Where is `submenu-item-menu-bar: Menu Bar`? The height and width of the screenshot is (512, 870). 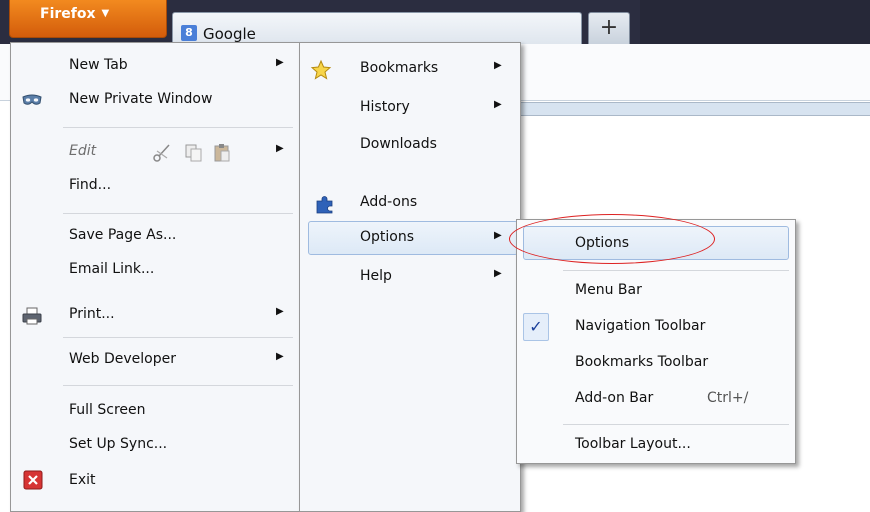
submenu-item-menu-bar: Menu Bar is located at coordinates (656, 292).